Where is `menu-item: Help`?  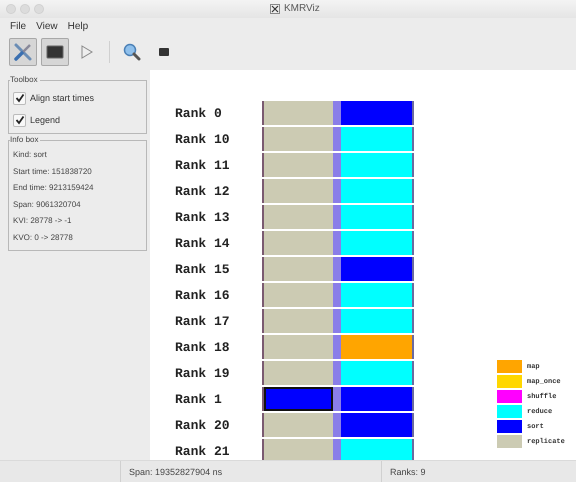 menu-item: Help is located at coordinates (78, 26).